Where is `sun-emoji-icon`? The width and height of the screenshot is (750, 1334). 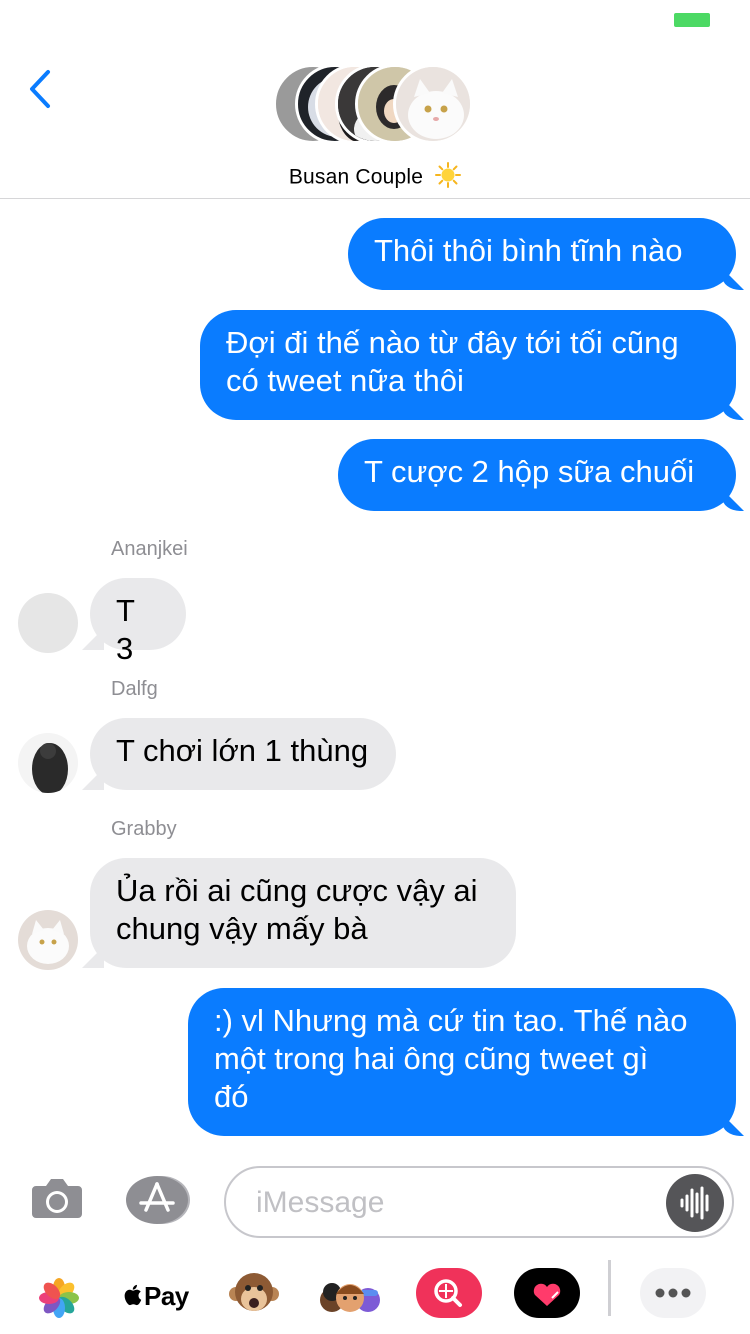 sun-emoji-icon is located at coordinates (448, 178).